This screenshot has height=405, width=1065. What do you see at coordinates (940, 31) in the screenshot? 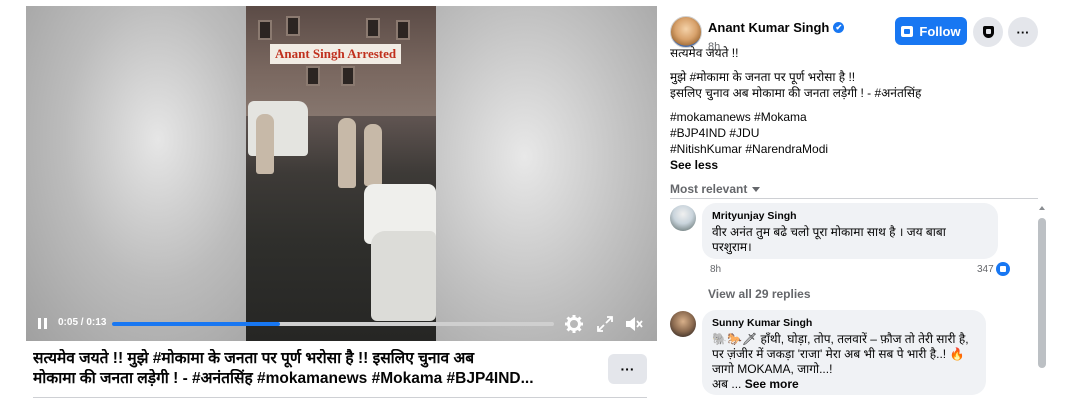
I see `follow-label: Follow` at bounding box center [940, 31].